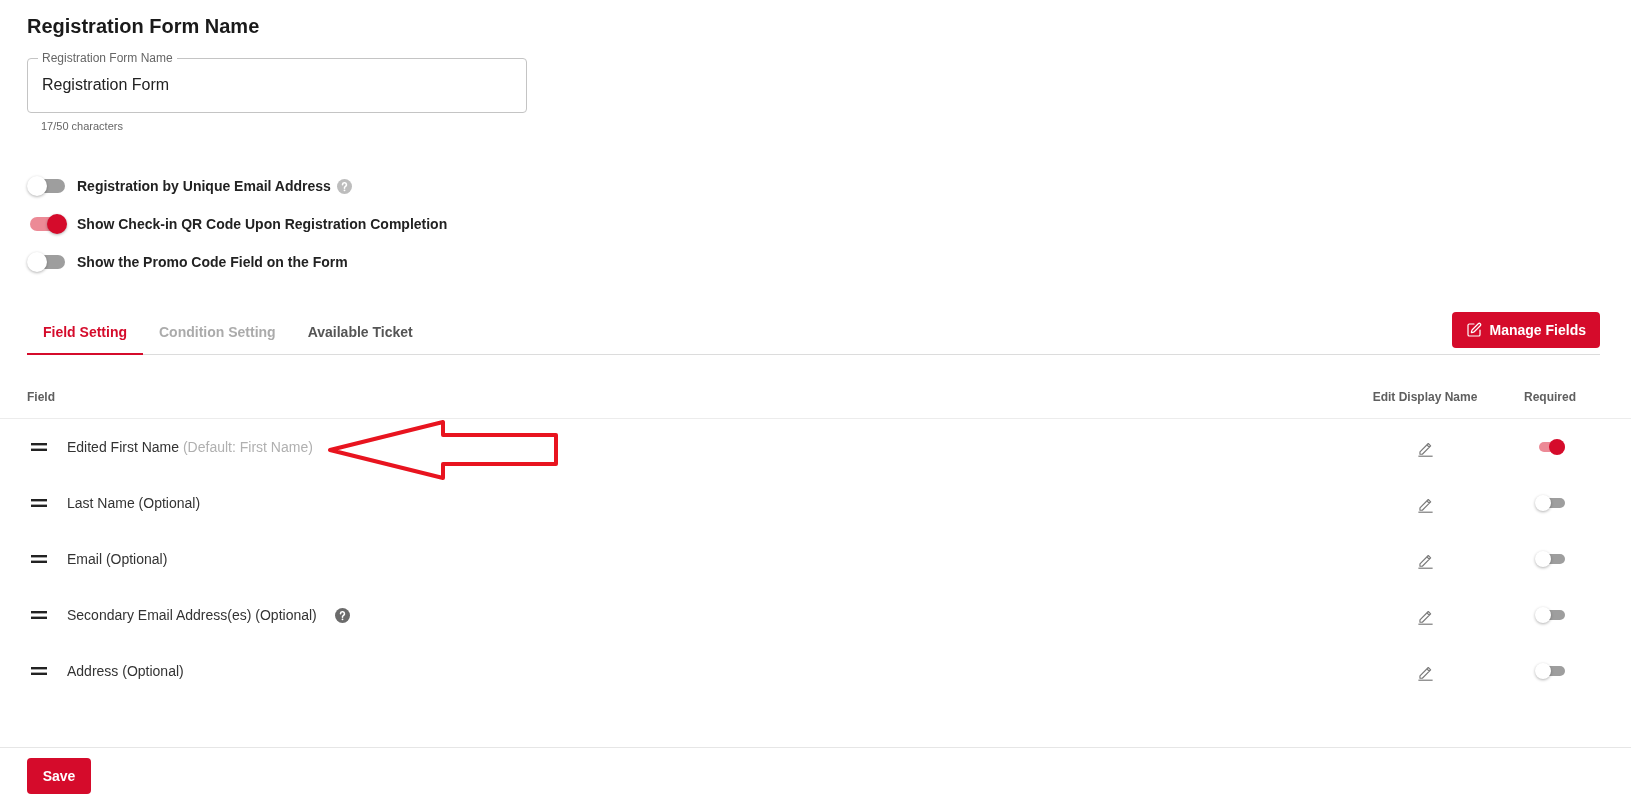 The height and width of the screenshot is (797, 1631). I want to click on field-value: Registration Form, so click(277, 85).